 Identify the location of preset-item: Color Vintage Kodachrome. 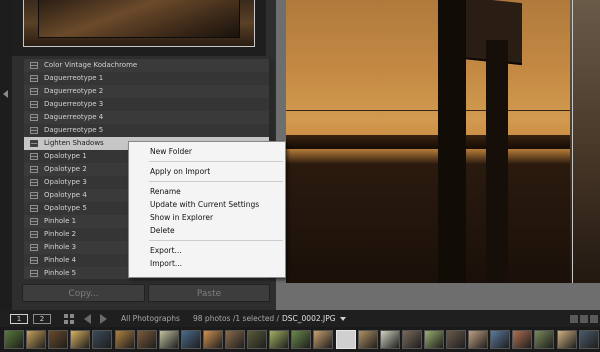
(146, 65).